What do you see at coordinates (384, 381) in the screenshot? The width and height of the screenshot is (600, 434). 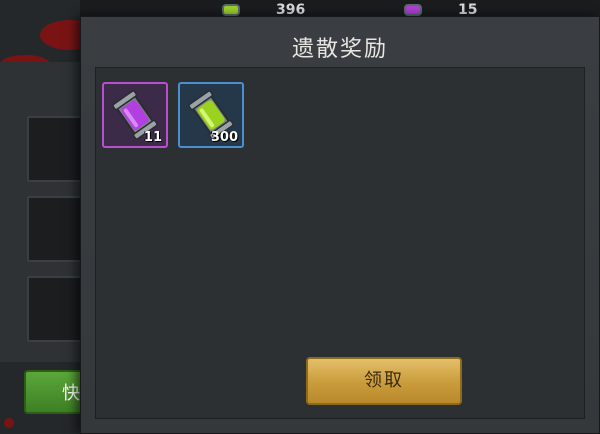 I see `claim-button: 领取` at bounding box center [384, 381].